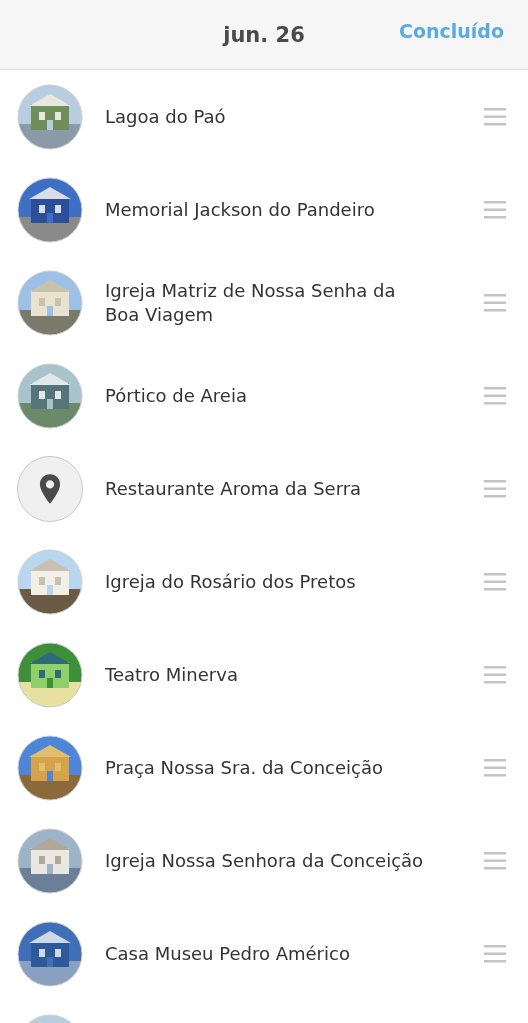  I want to click on place-name: Teatro Minerva, so click(172, 674).